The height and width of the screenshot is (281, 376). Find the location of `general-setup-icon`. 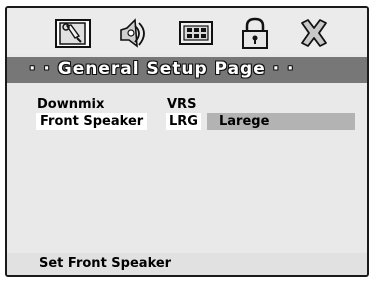

general-setup-icon is located at coordinates (73, 33).